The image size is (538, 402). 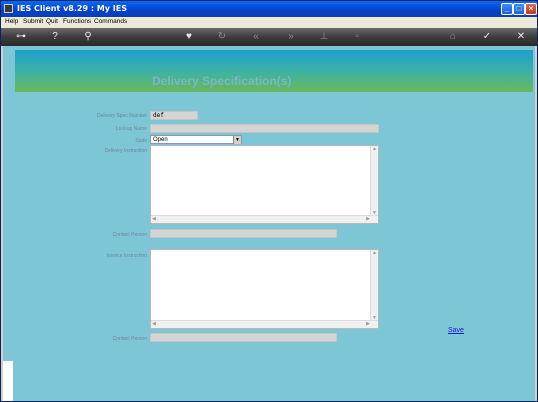 I want to click on delivery-instruction-label: Delivery Instruction, so click(x=125, y=151).